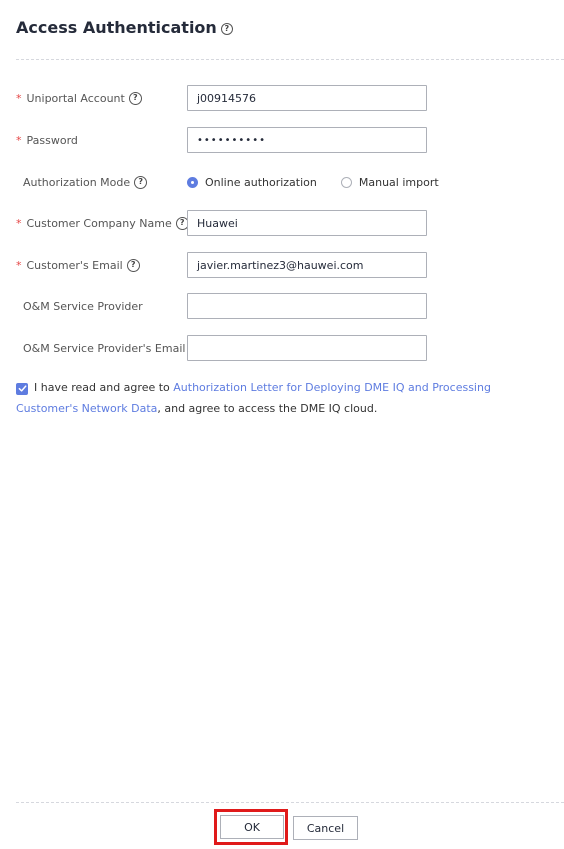 This screenshot has height=849, width=564. What do you see at coordinates (290, 802) in the screenshot?
I see `footer-divider` at bounding box center [290, 802].